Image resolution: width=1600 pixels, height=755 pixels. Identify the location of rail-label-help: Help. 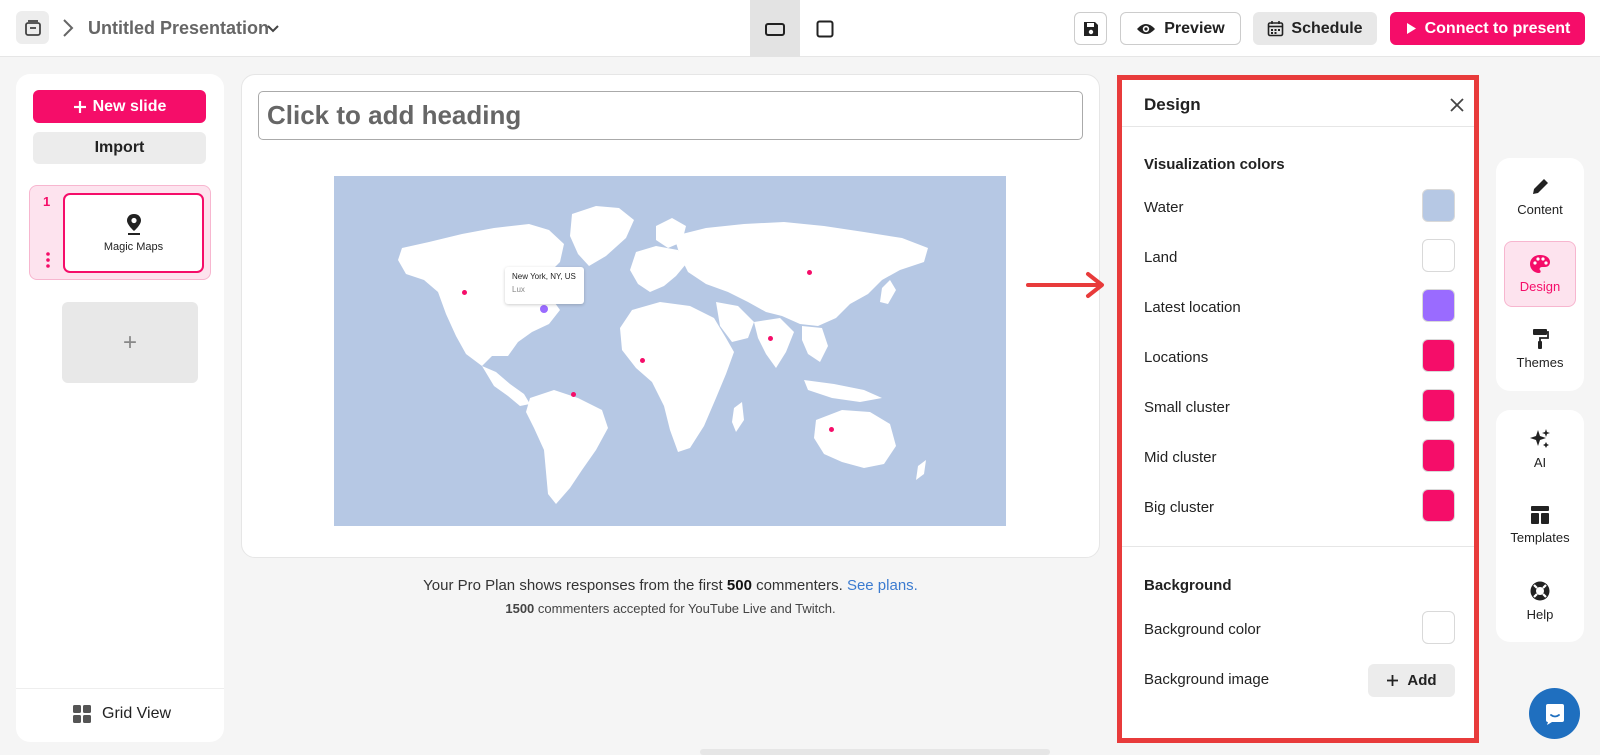
(1540, 614).